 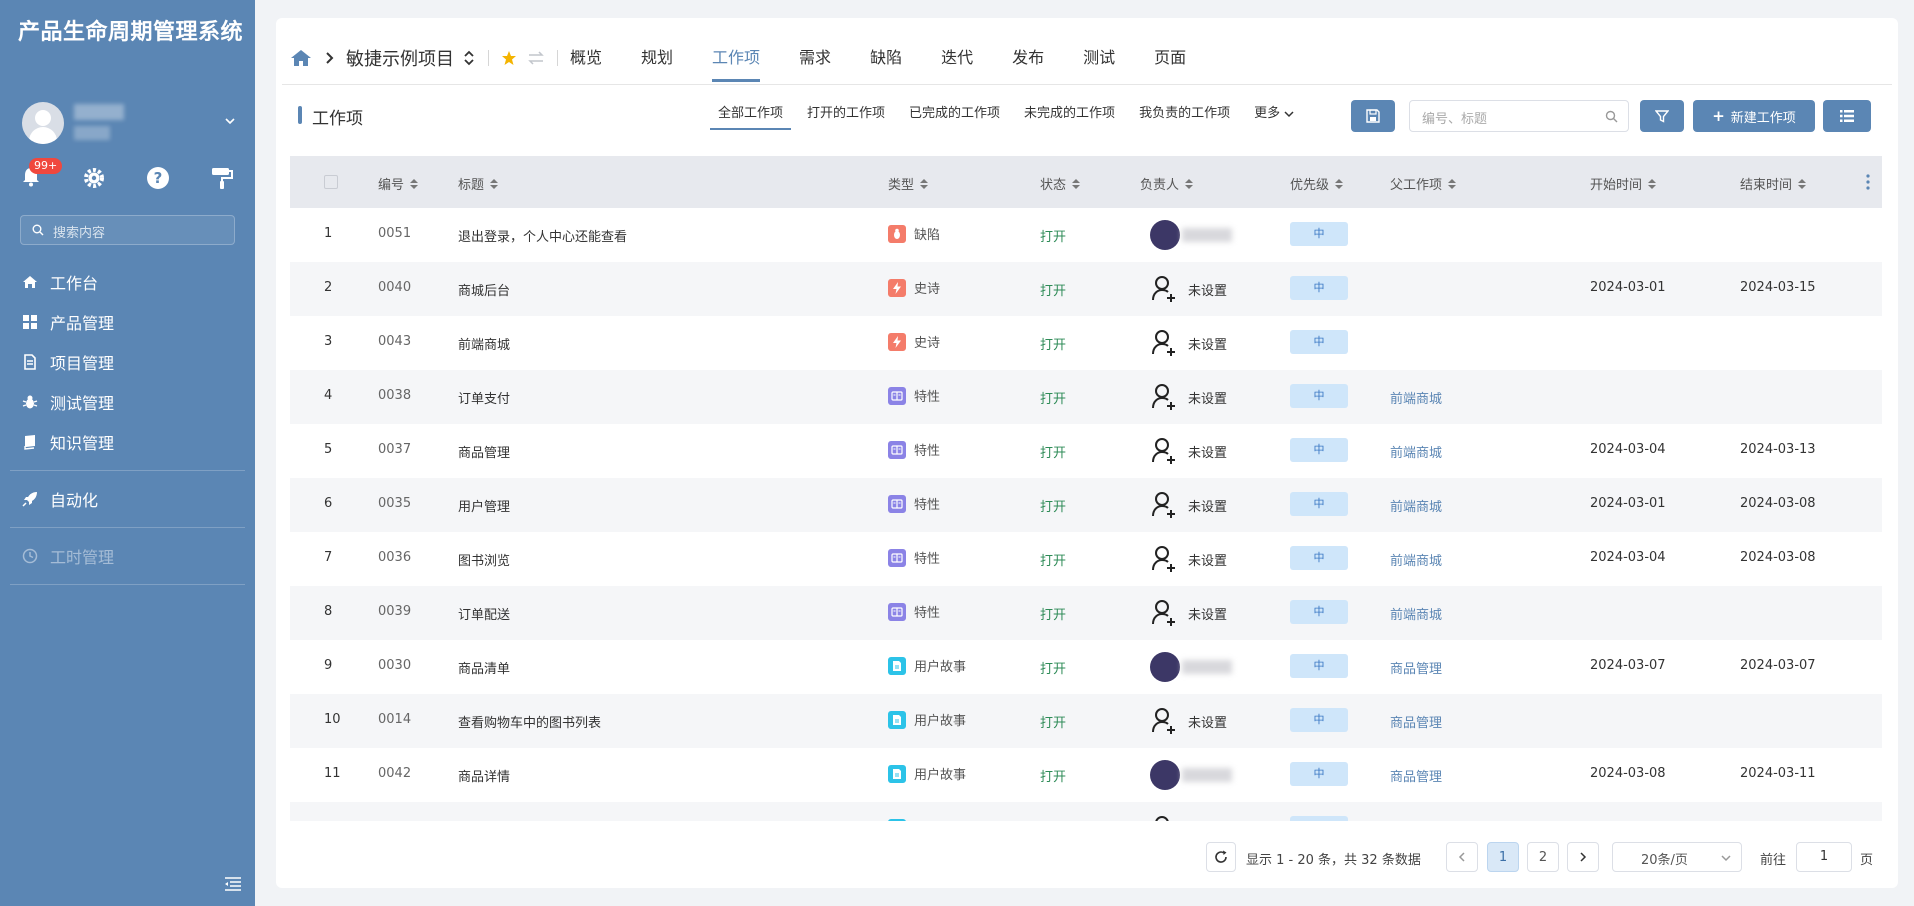 I want to click on next-page-button, so click(x=1583, y=857).